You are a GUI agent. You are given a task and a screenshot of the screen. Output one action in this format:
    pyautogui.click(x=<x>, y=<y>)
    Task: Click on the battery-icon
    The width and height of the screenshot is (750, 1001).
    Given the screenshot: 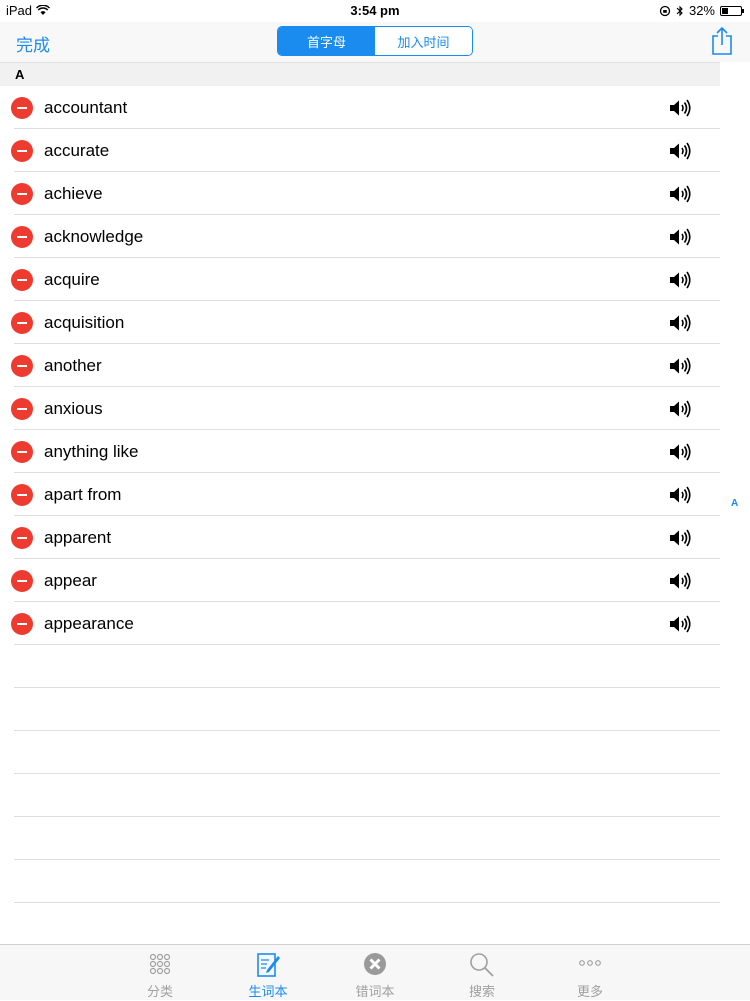 What is the action you would take?
    pyautogui.click(x=732, y=10)
    